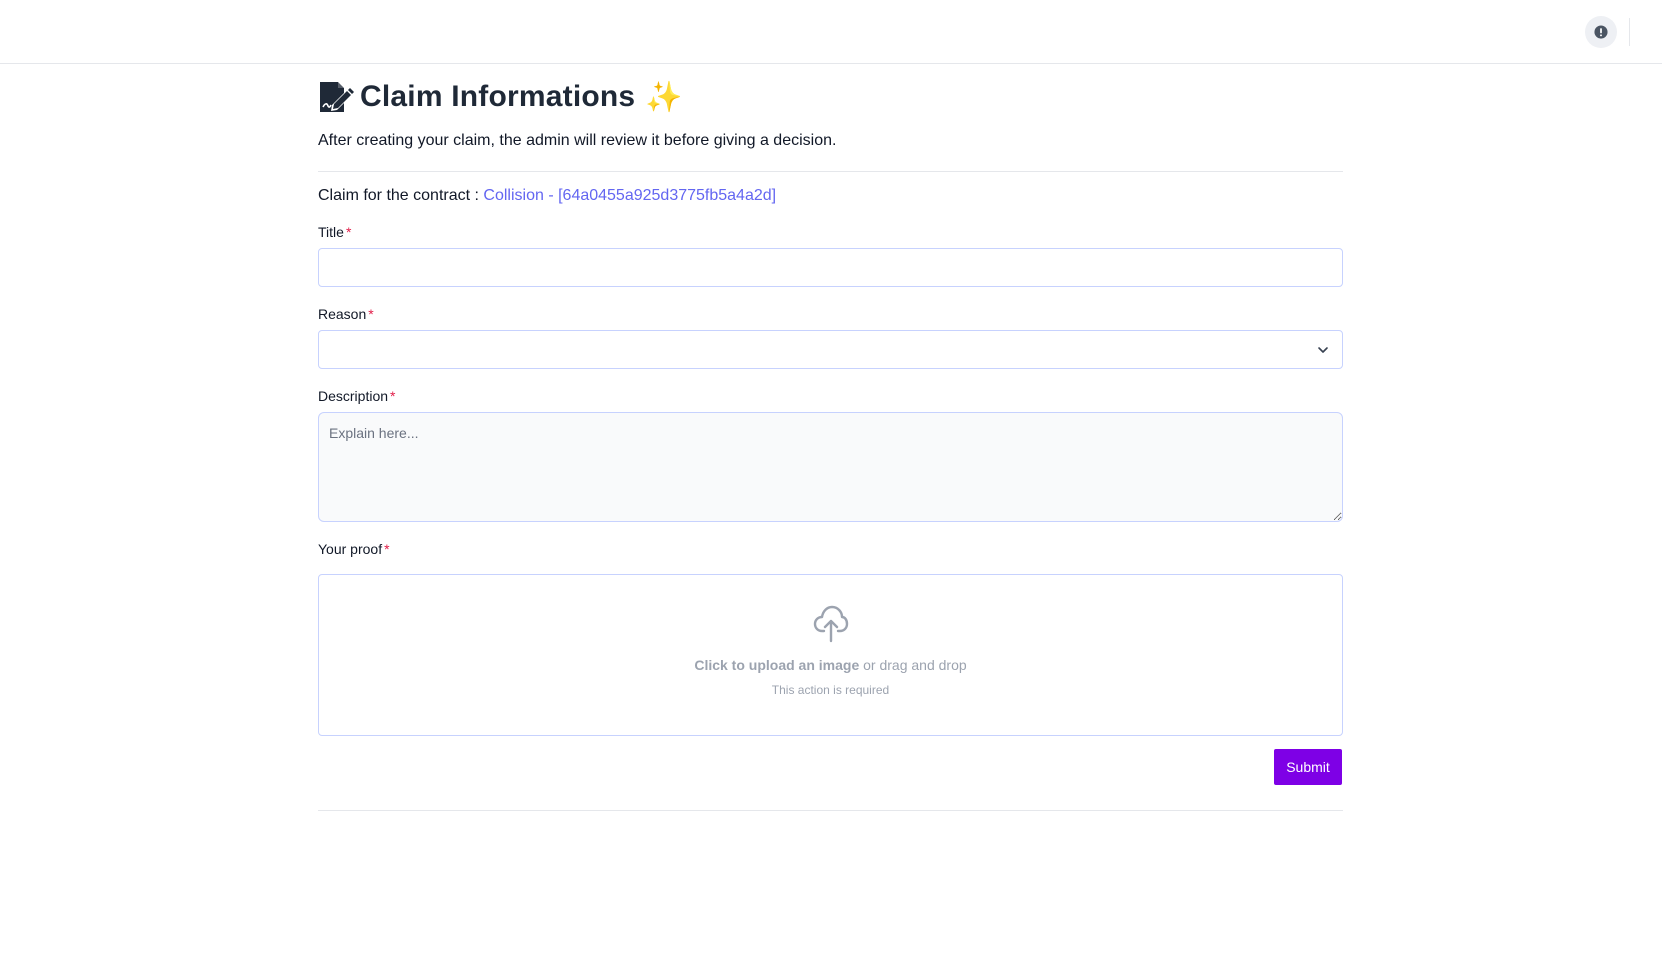  I want to click on upload-cta: Click to upload an image, so click(776, 665).